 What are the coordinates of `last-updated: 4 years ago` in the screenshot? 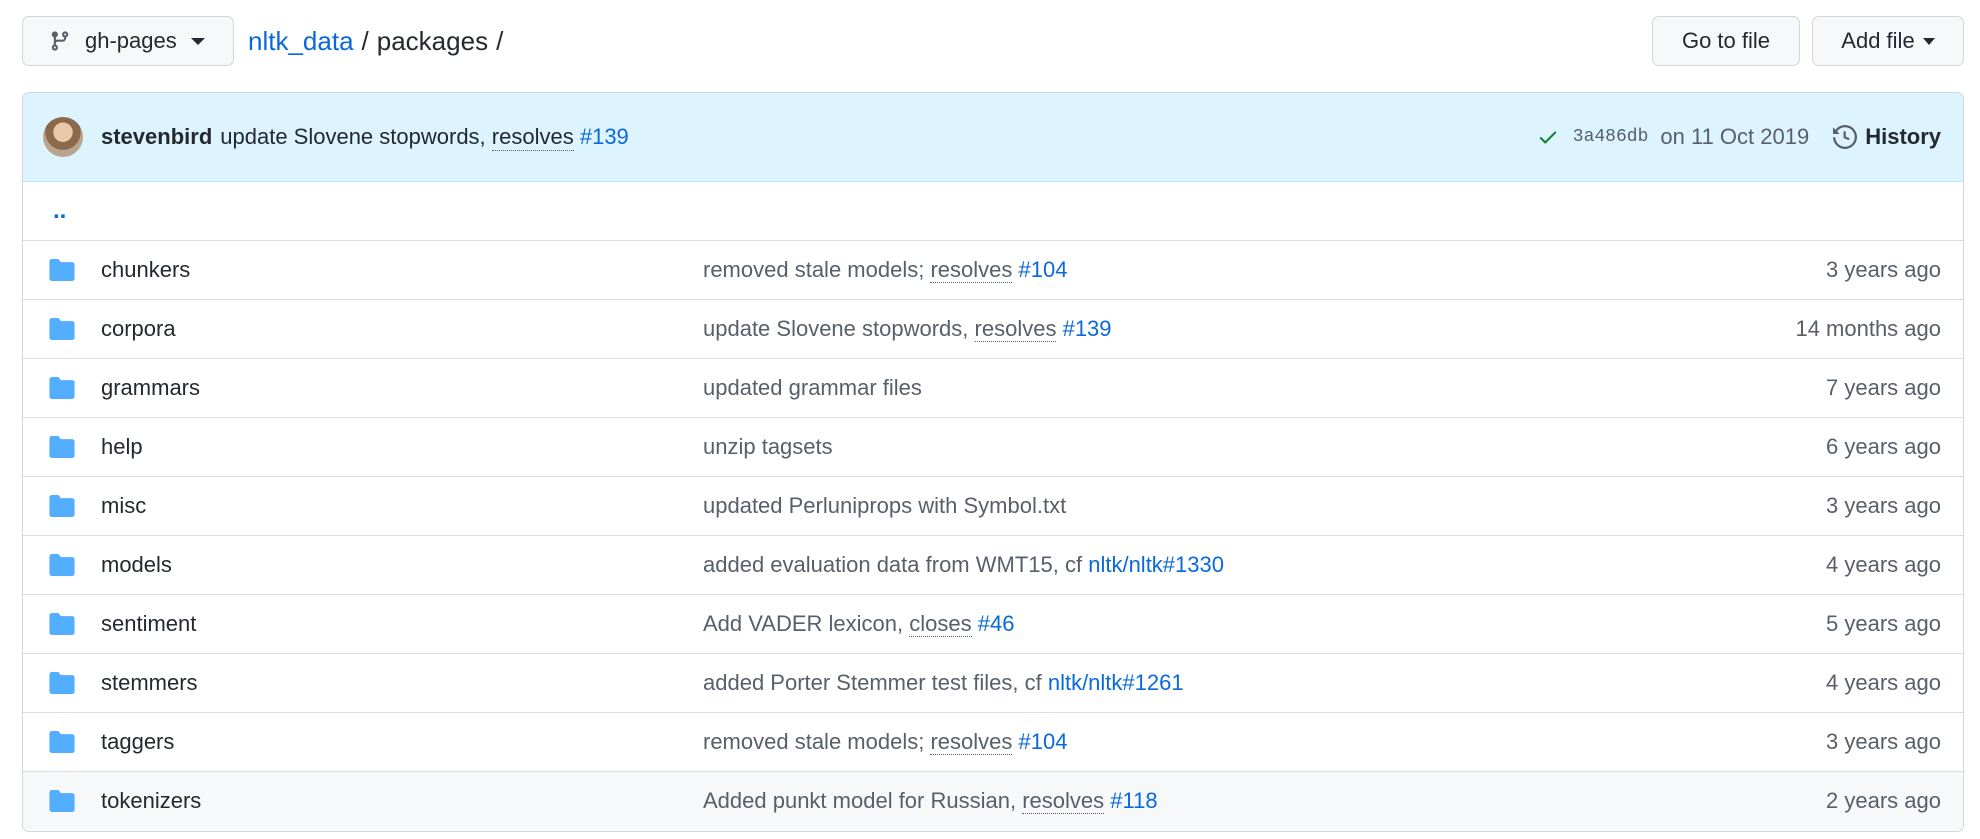 It's located at (1883, 682).